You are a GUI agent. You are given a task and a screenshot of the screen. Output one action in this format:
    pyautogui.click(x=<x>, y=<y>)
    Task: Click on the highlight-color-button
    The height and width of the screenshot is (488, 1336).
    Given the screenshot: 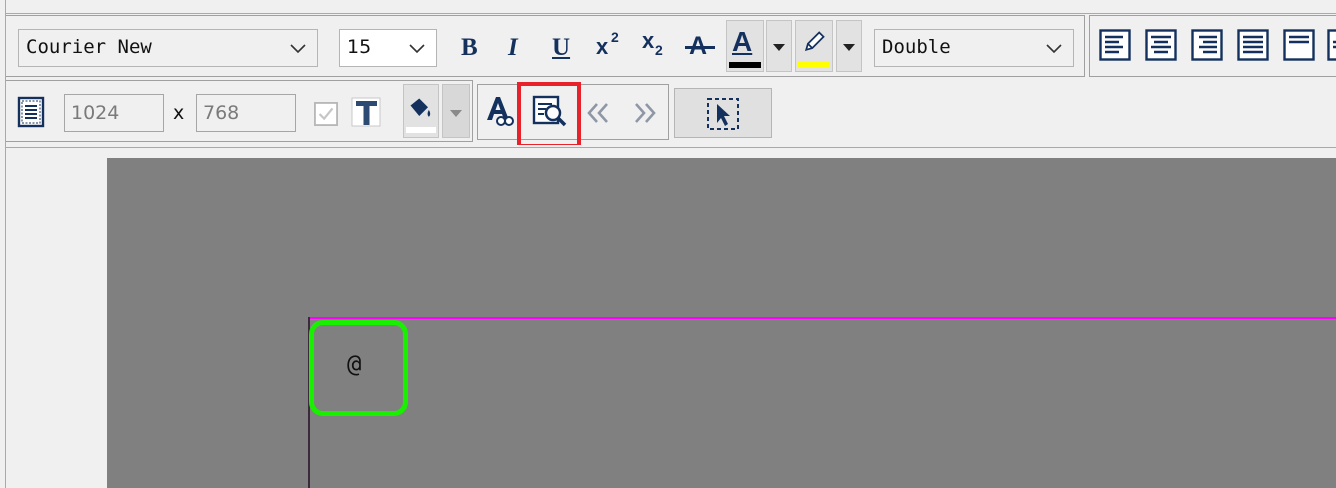 What is the action you would take?
    pyautogui.click(x=814, y=46)
    